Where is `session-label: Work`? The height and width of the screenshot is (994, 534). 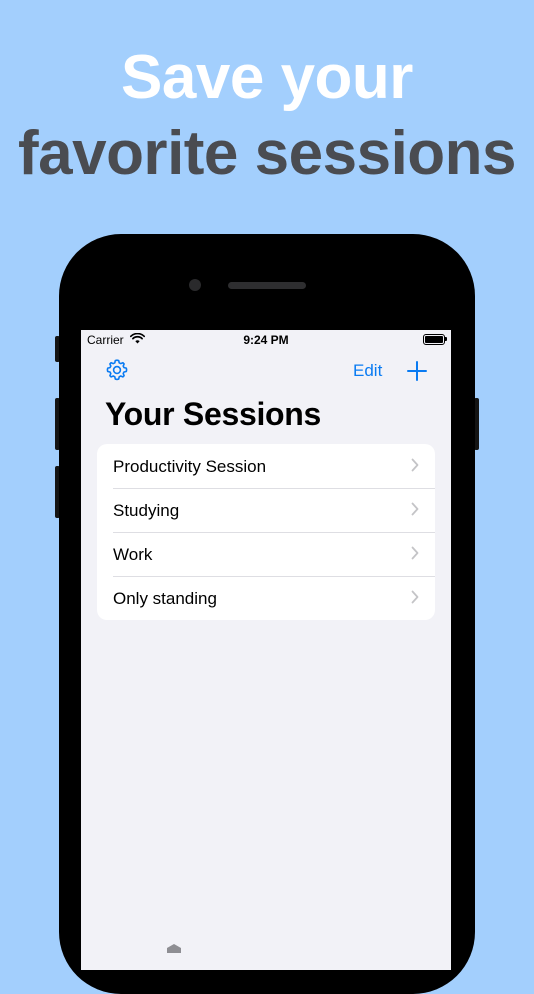
session-label: Work is located at coordinates (133, 554).